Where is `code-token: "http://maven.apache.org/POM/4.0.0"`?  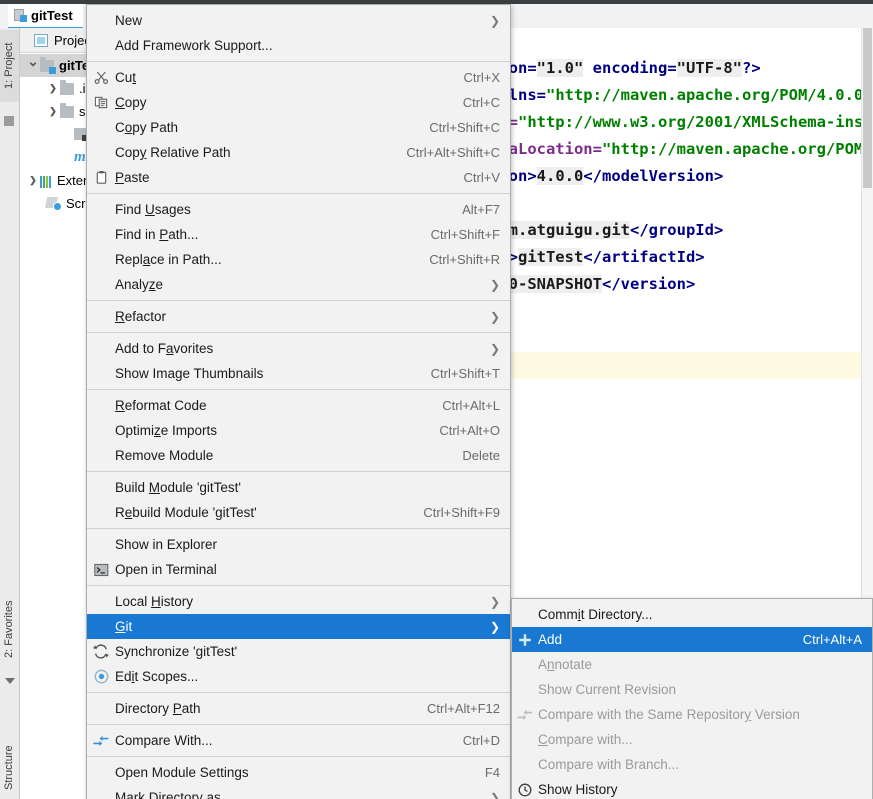 code-token: "http://maven.apache.org/POM/4.0.0" is located at coordinates (737, 149).